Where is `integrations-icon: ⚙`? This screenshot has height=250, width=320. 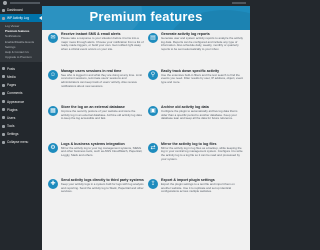 integrations-icon: ⚙ is located at coordinates (53, 147).